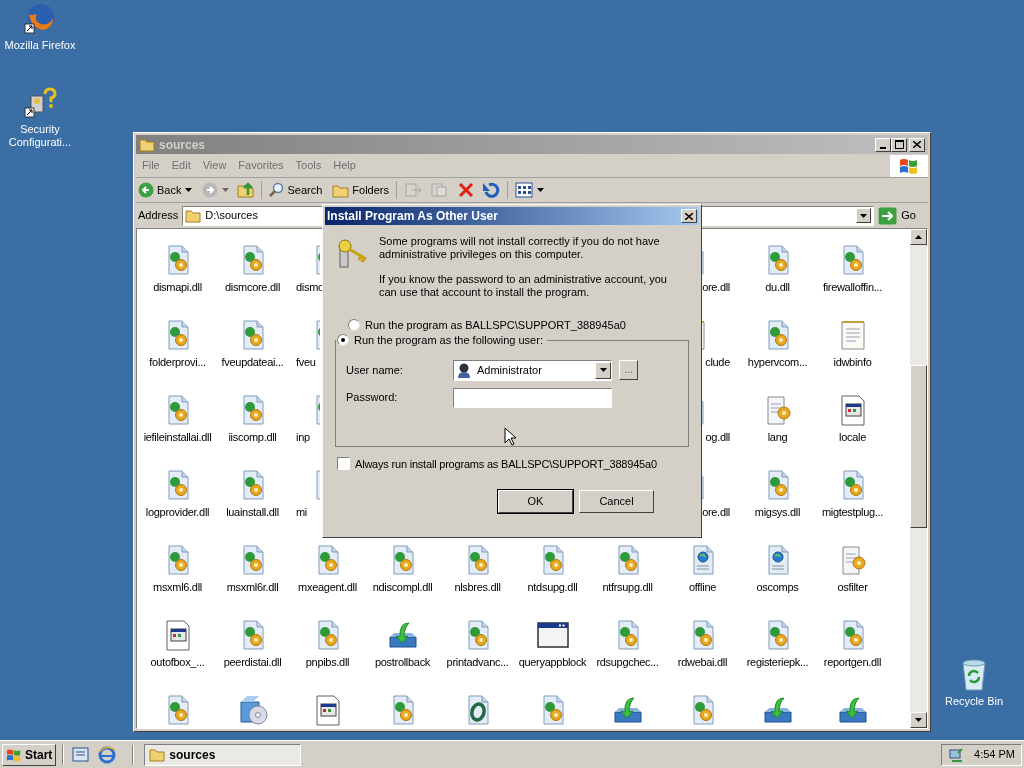 The width and height of the screenshot is (1024, 768). Describe the element at coordinates (360, 190) in the screenshot. I see `folders-button: Folders` at that location.